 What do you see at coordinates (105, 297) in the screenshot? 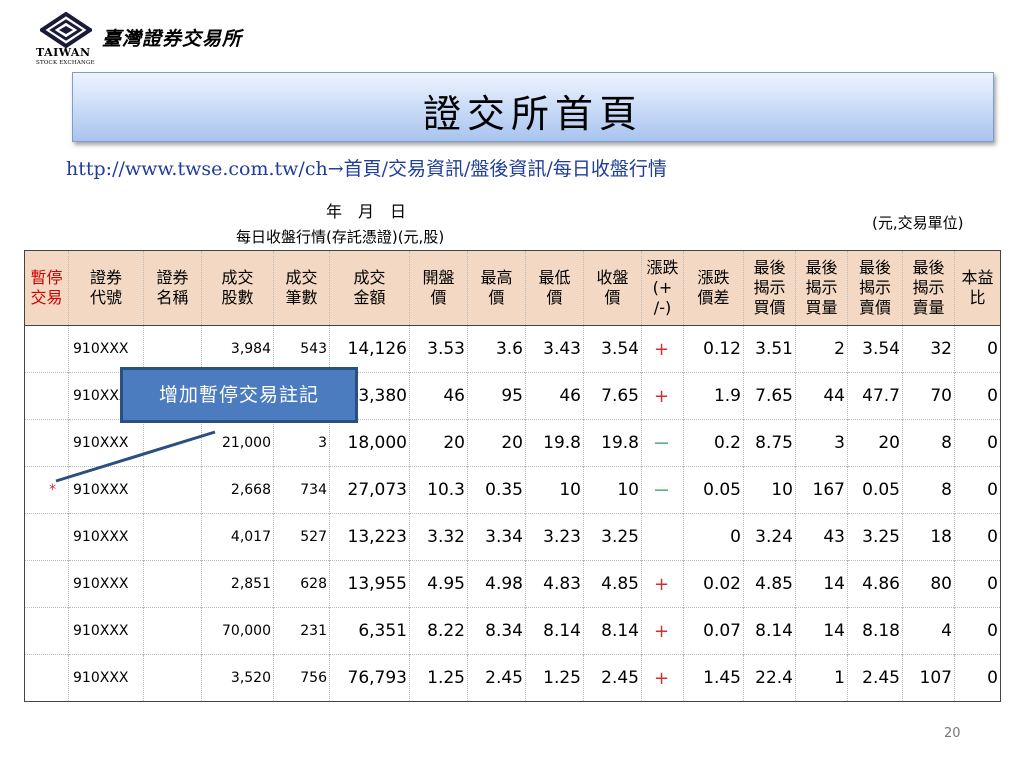
I see `column-header-line: 代號` at bounding box center [105, 297].